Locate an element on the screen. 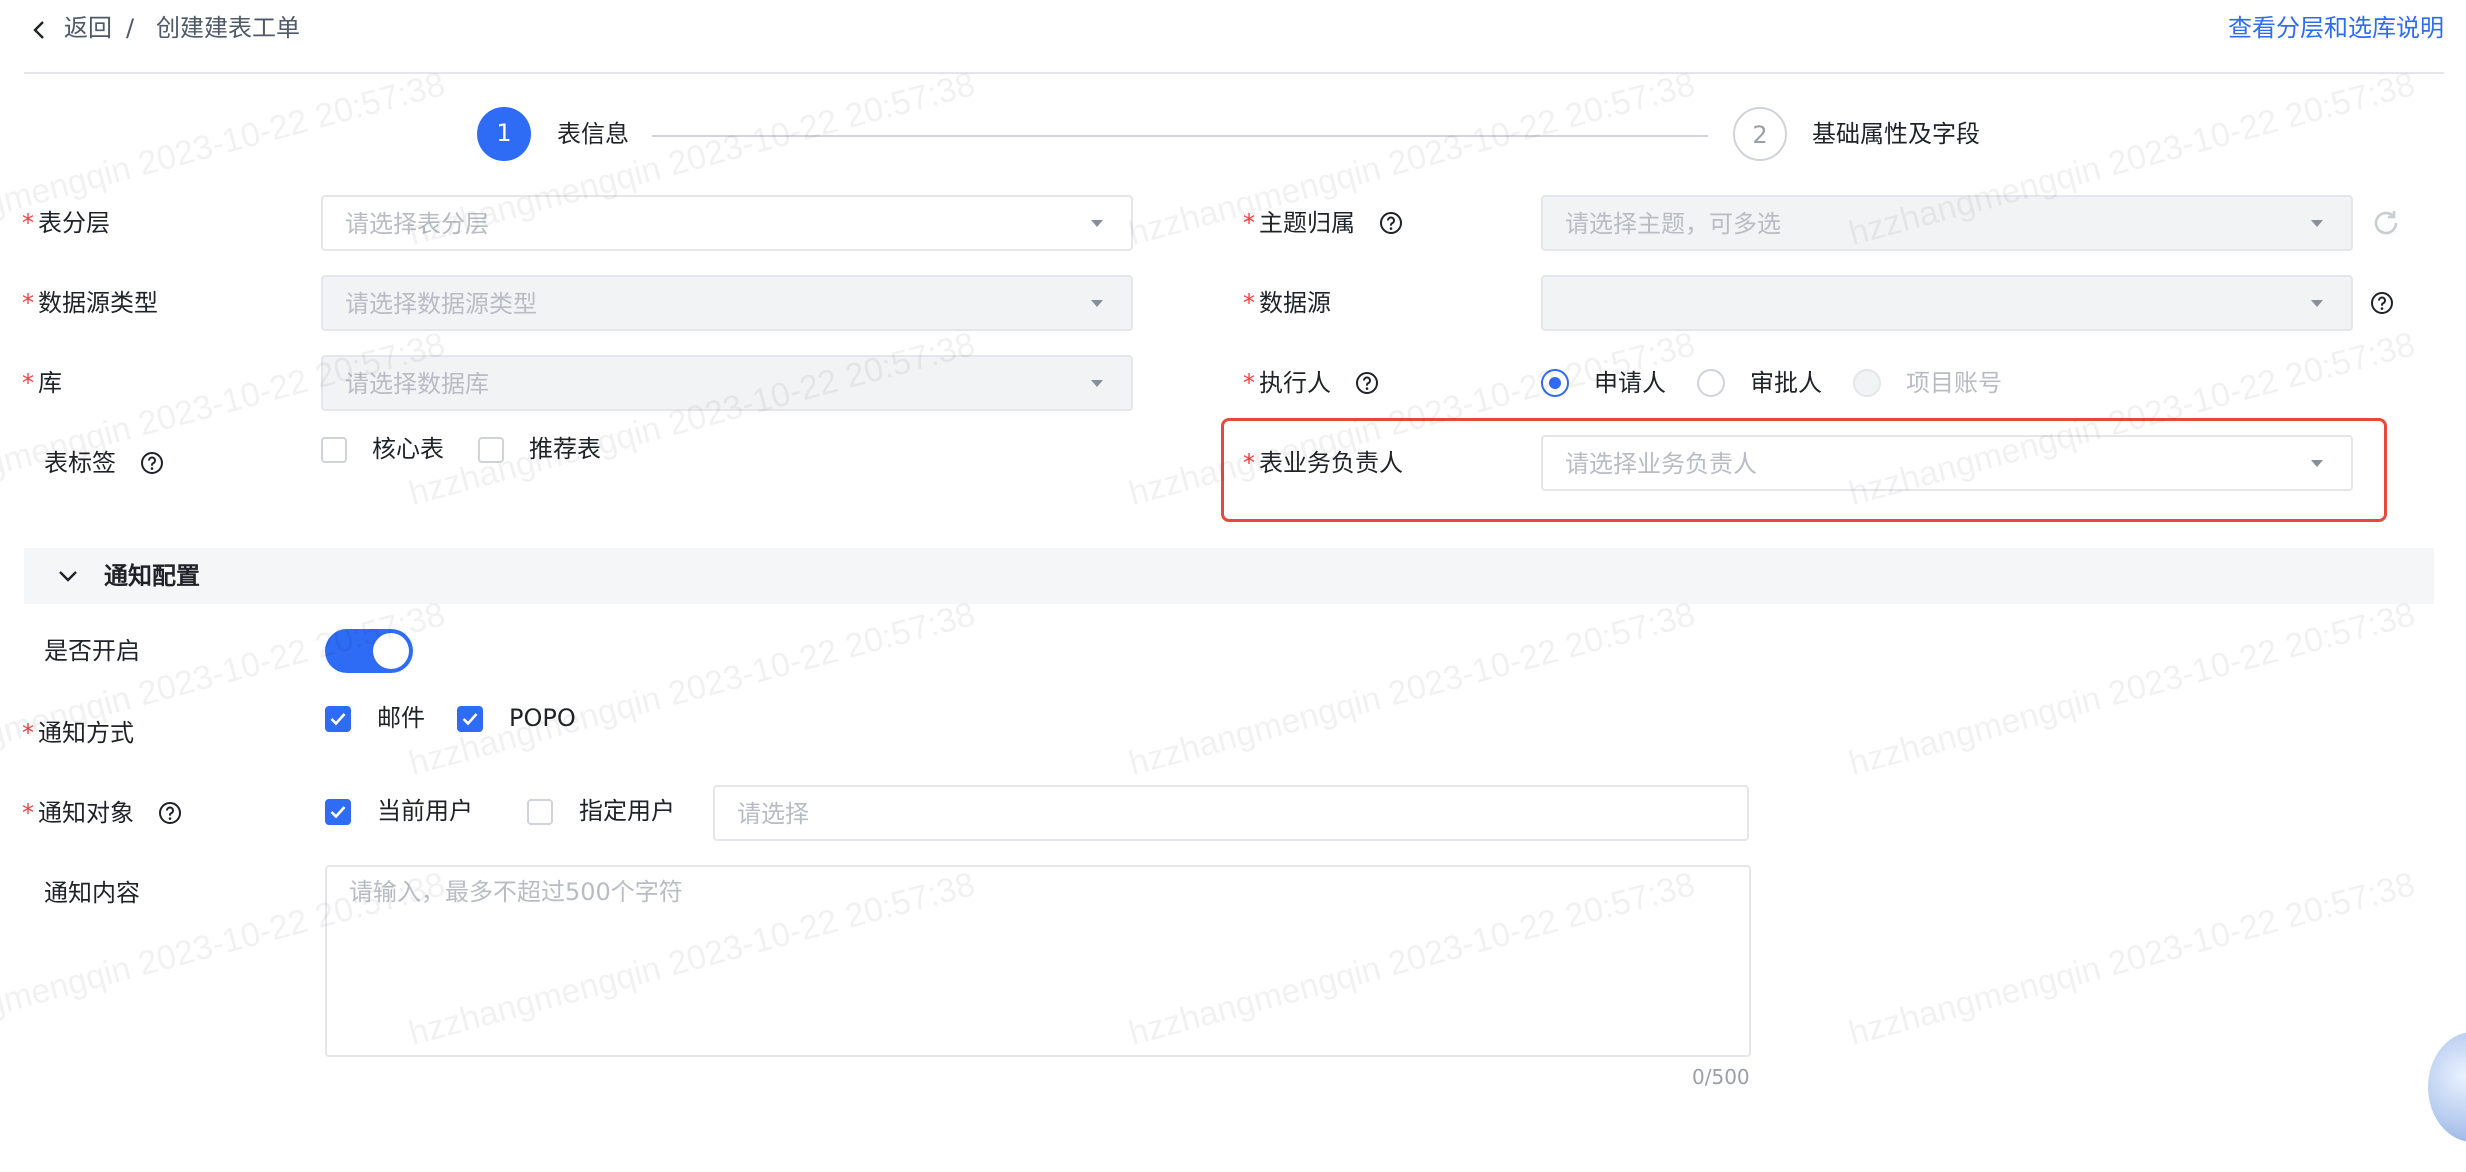 The height and width of the screenshot is (1172, 2466). specific-user-checkbox is located at coordinates (540, 812).